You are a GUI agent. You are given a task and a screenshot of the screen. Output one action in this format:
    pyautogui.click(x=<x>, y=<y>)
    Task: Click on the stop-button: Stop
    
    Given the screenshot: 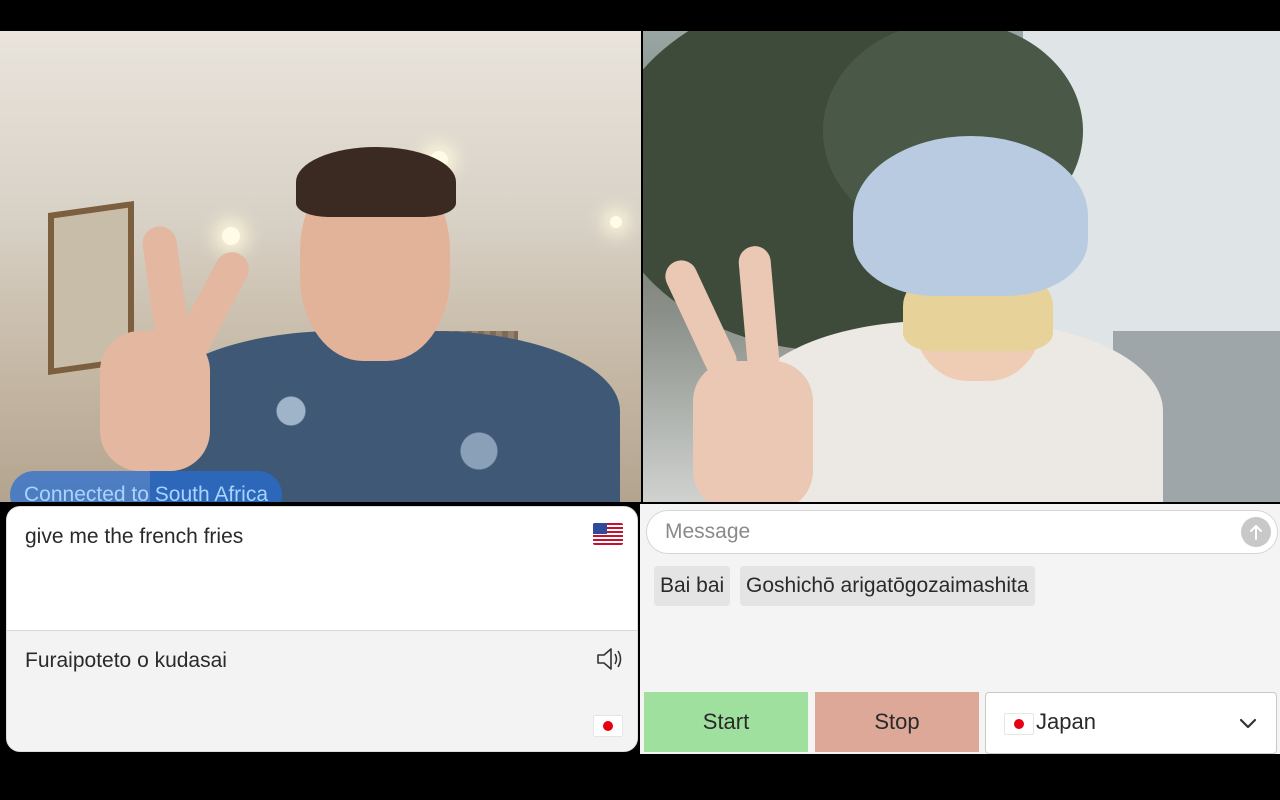 What is the action you would take?
    pyautogui.click(x=897, y=722)
    